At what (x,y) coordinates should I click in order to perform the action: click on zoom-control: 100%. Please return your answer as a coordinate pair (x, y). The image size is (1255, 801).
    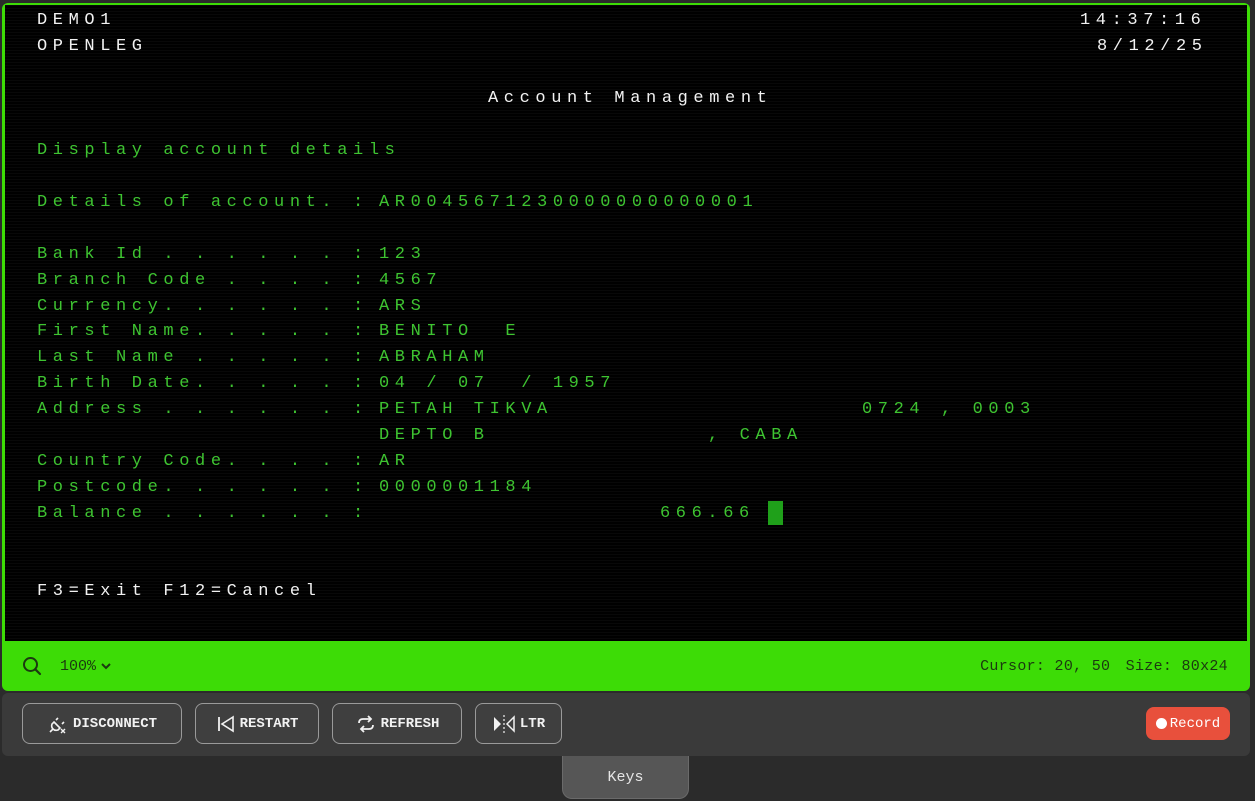
    Looking at the image, I should click on (67, 666).